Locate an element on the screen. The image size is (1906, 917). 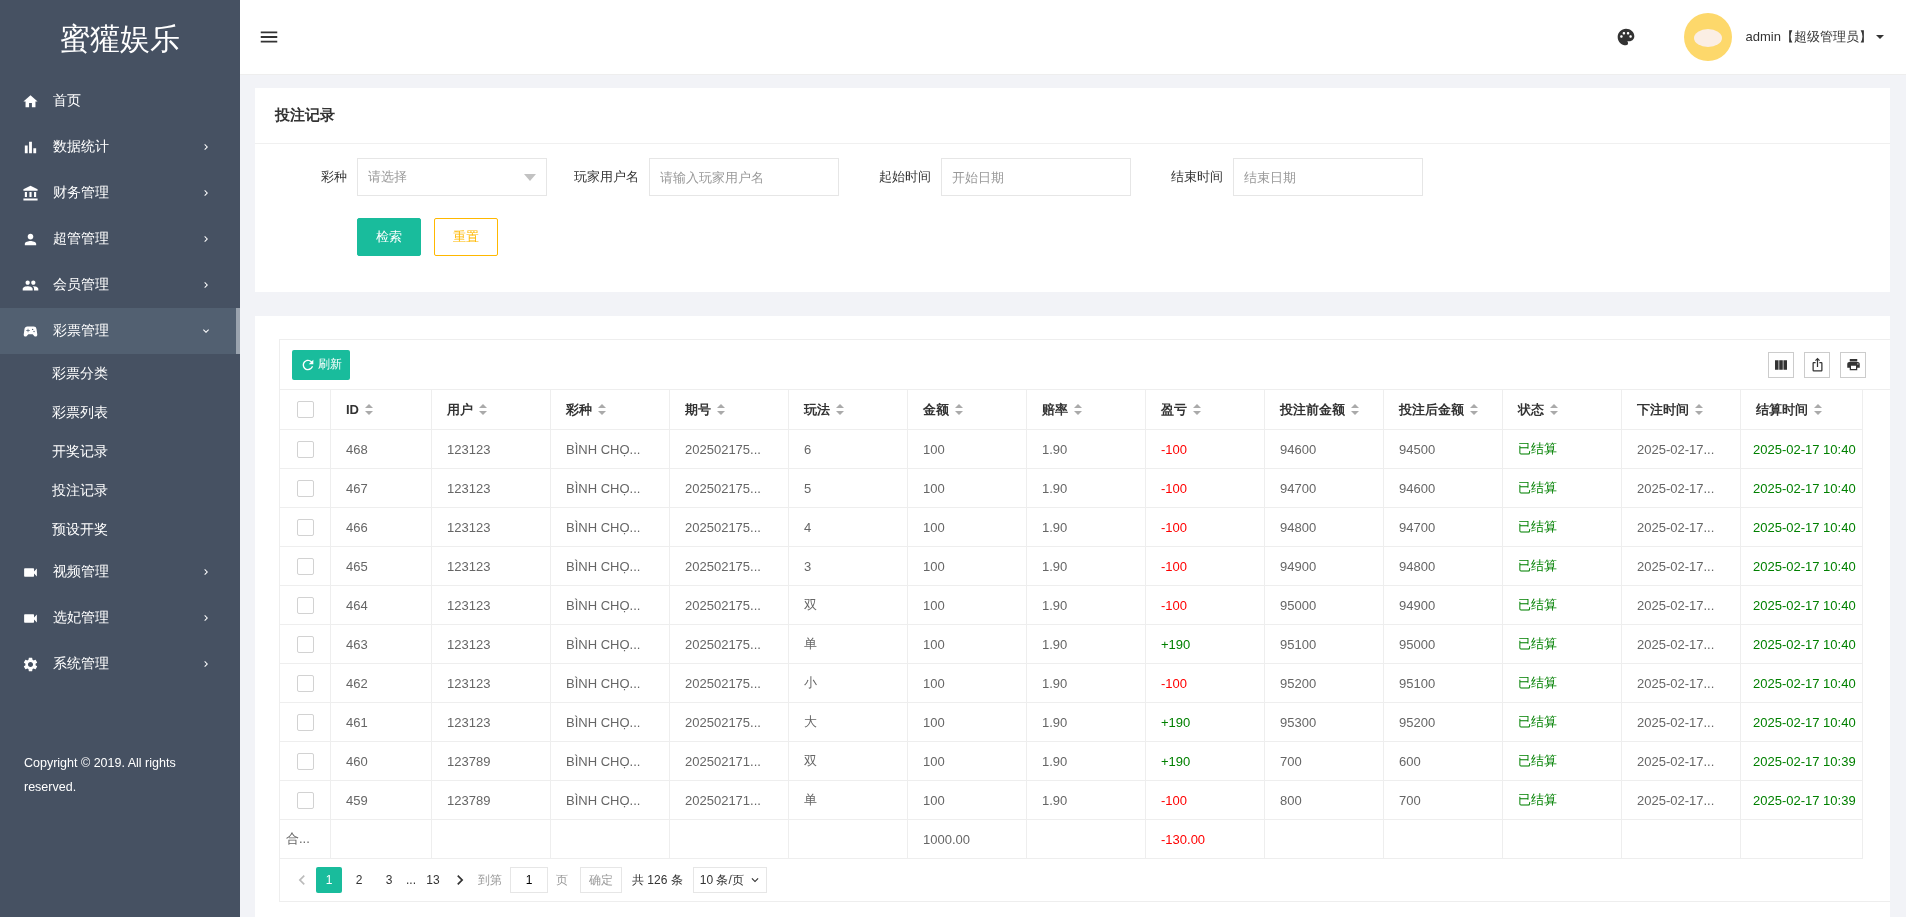
input-field: 结束日期 is located at coordinates (1328, 177).